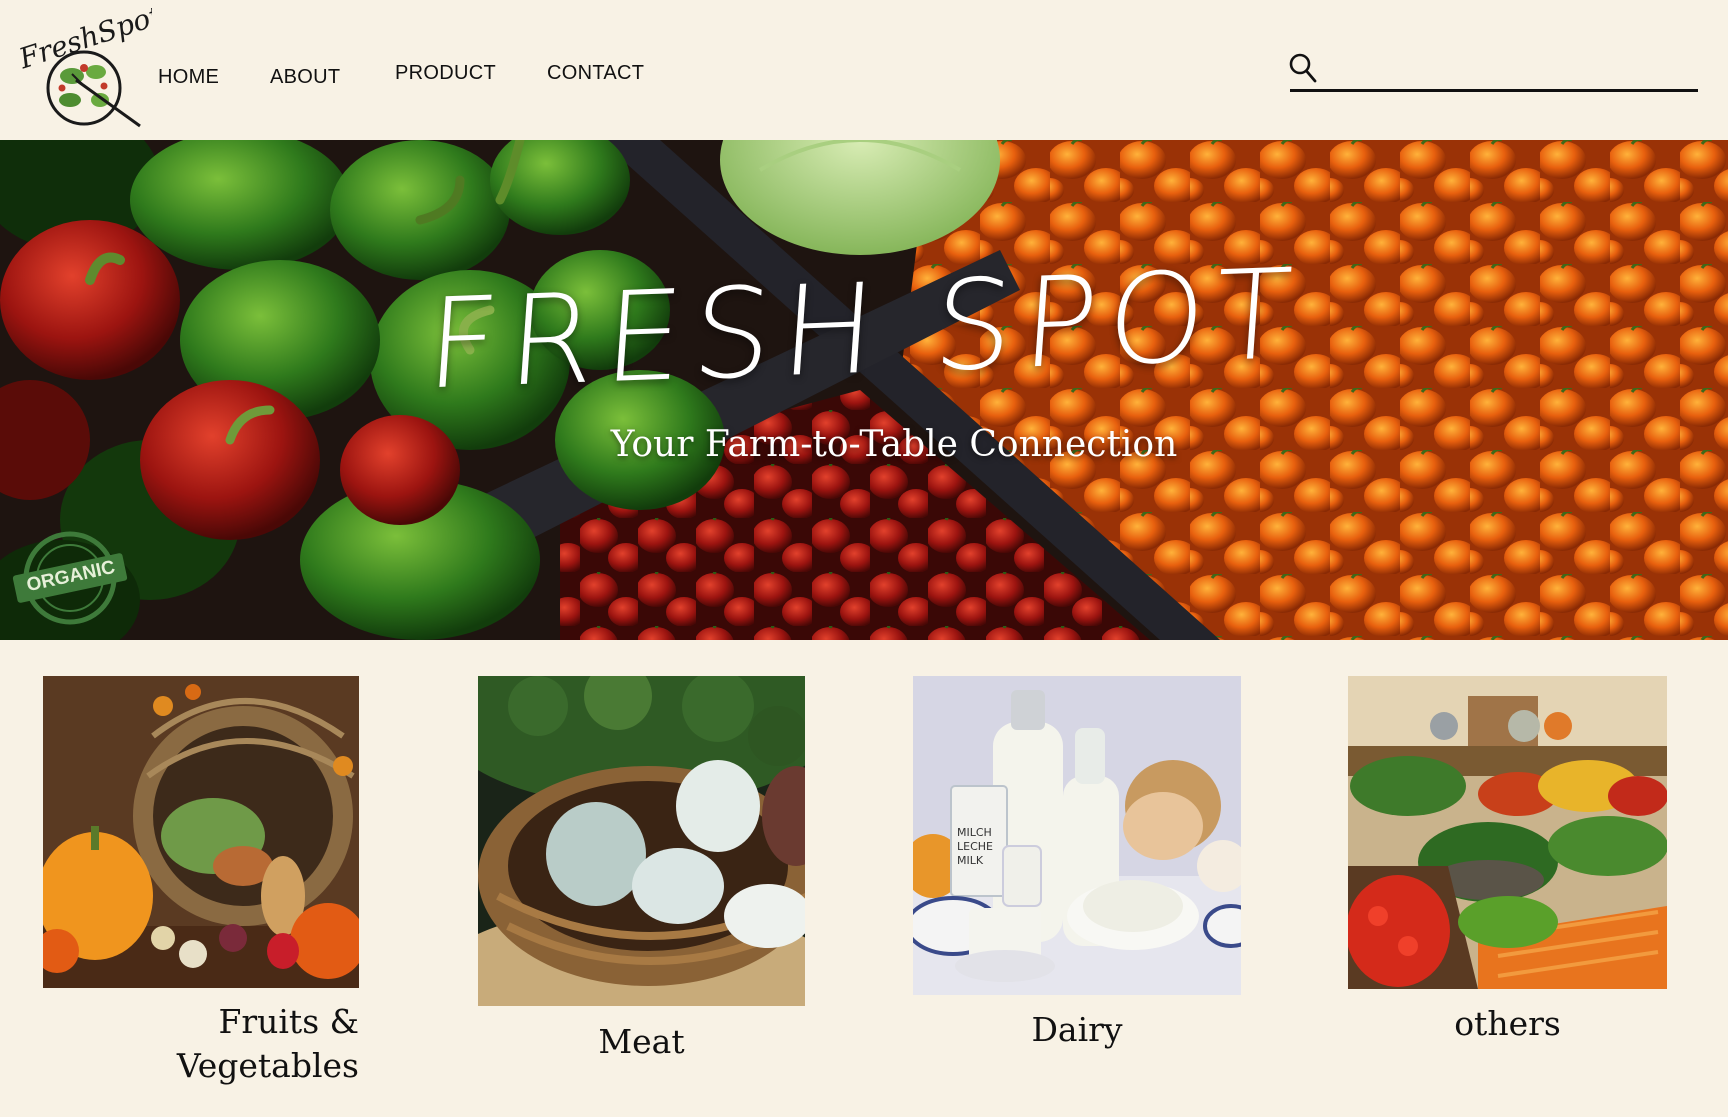  Describe the element at coordinates (894, 444) in the screenshot. I see `hero-subtitle: Your Farm-to-Table Connection` at that location.